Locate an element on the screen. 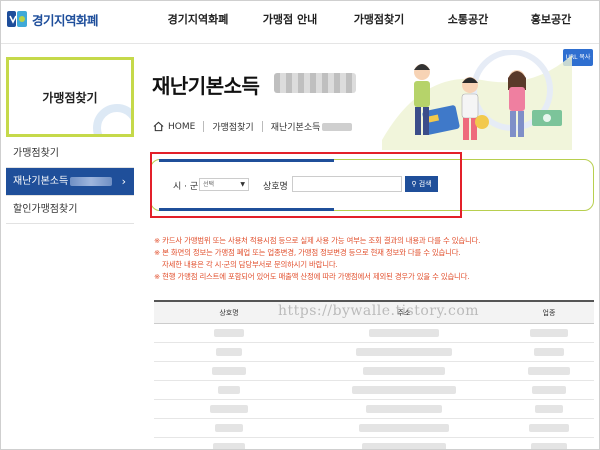 The width and height of the screenshot is (600, 450). top-header: 경기지역화폐 경기지역화폐 가맹점 안내 가맹점찾기 소통공간 홍보공간 is located at coordinates (300, 22).